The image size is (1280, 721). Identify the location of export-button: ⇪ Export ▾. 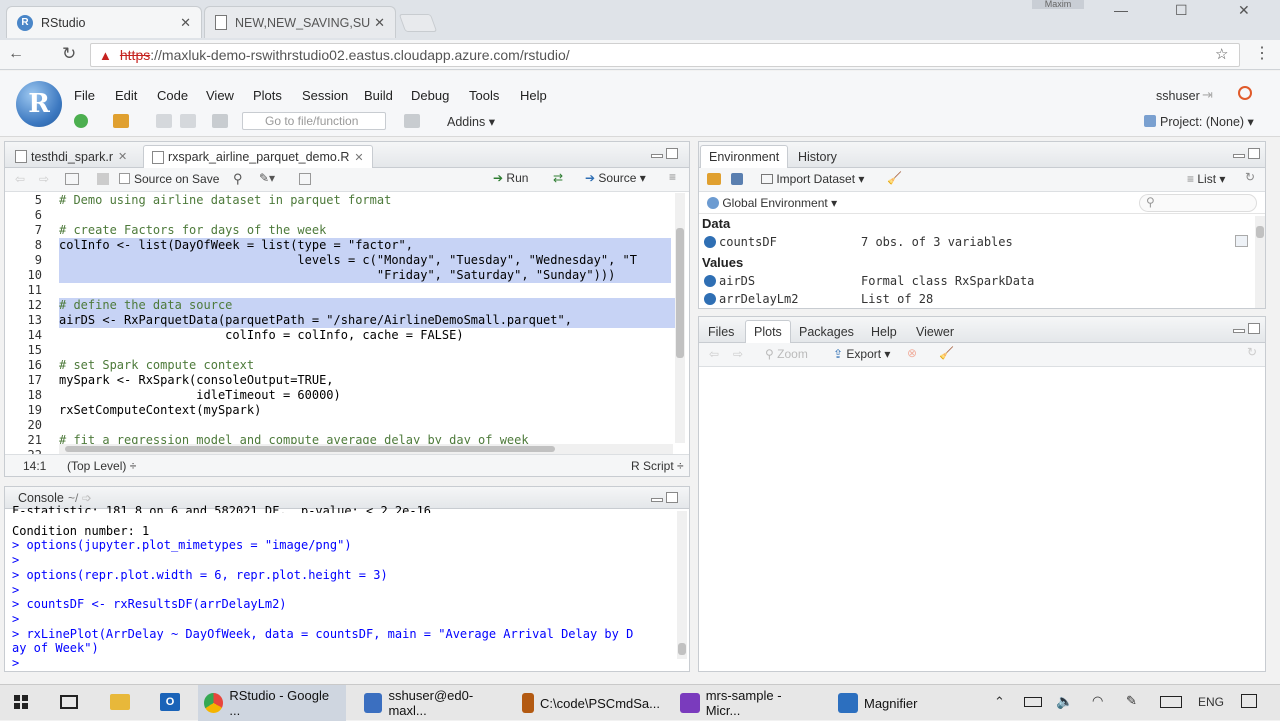
(861, 354).